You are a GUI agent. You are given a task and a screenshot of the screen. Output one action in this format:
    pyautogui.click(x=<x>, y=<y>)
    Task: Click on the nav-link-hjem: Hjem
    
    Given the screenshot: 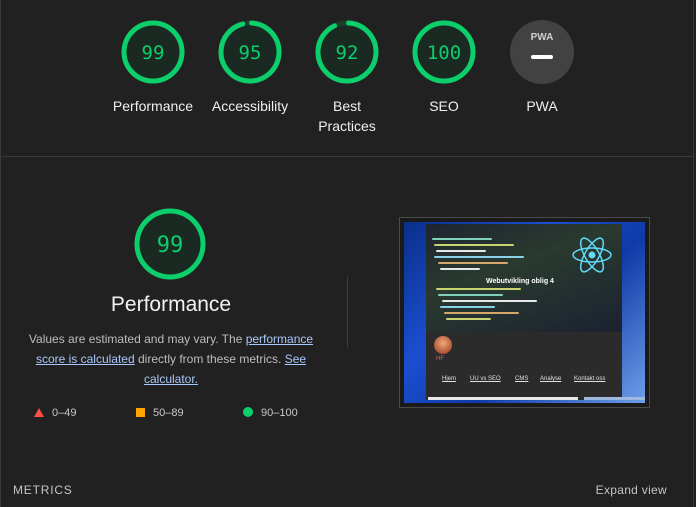 What is the action you would take?
    pyautogui.click(x=449, y=379)
    